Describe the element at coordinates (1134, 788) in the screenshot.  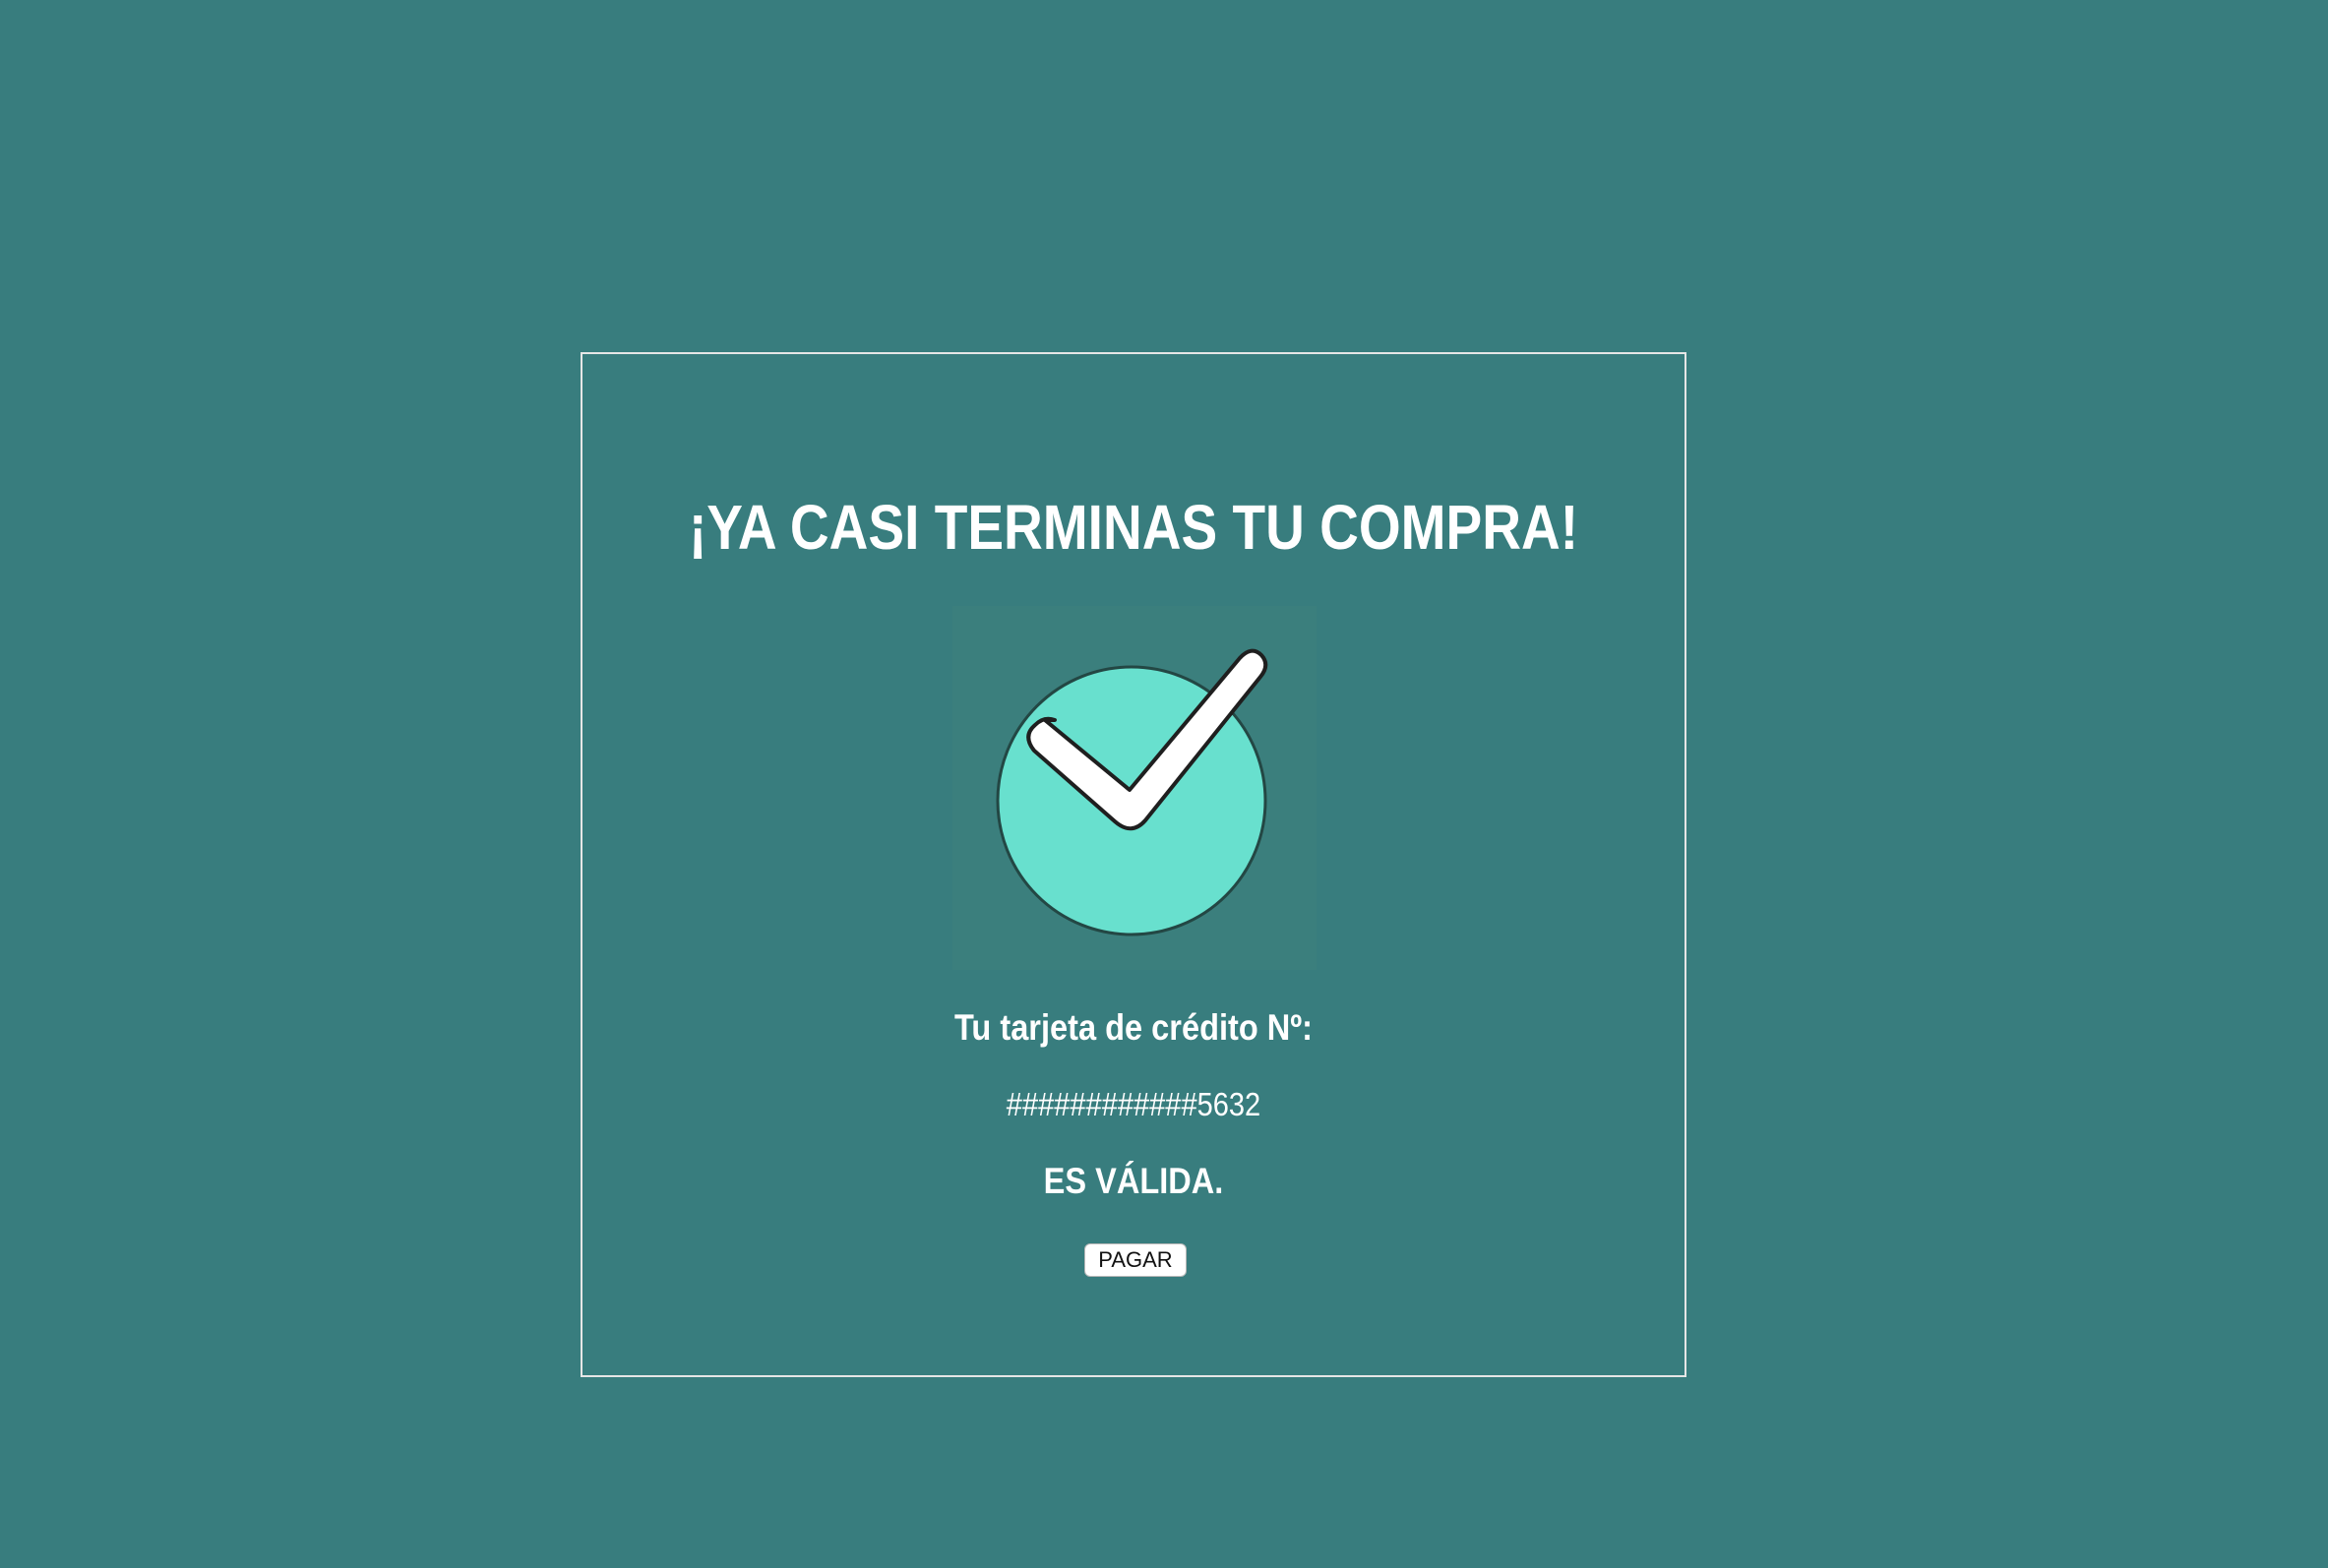
I see `check-circle-icon` at that location.